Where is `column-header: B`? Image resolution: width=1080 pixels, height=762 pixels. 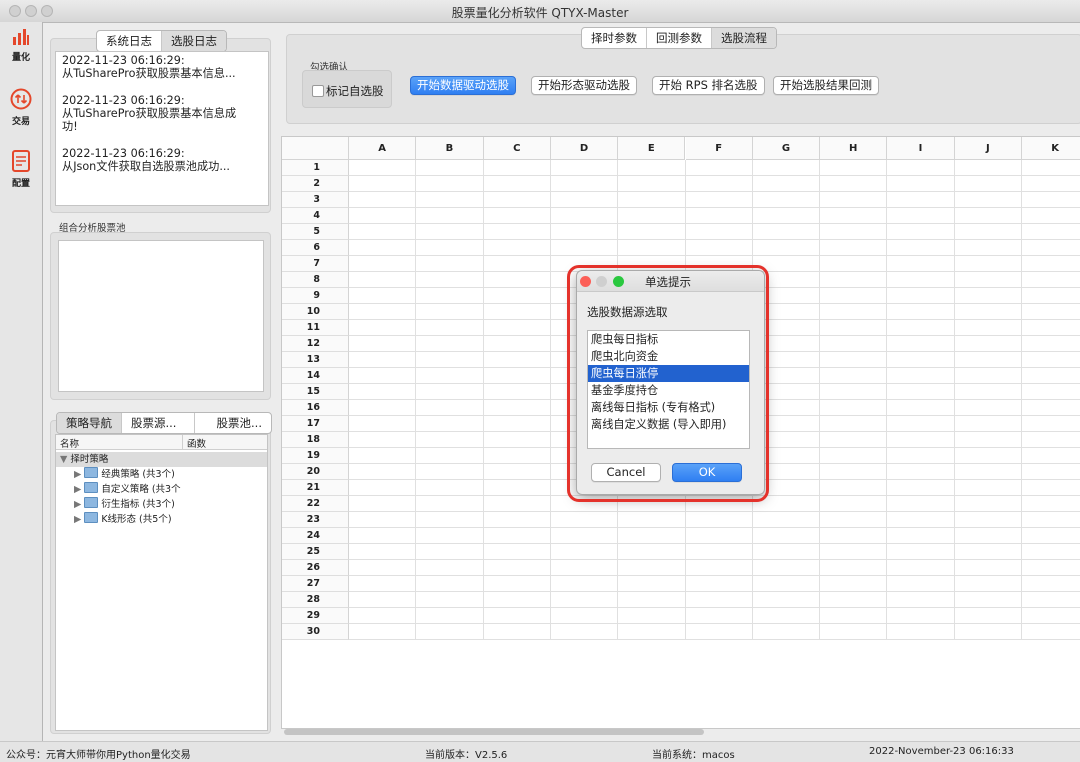
column-header: B is located at coordinates (450, 148).